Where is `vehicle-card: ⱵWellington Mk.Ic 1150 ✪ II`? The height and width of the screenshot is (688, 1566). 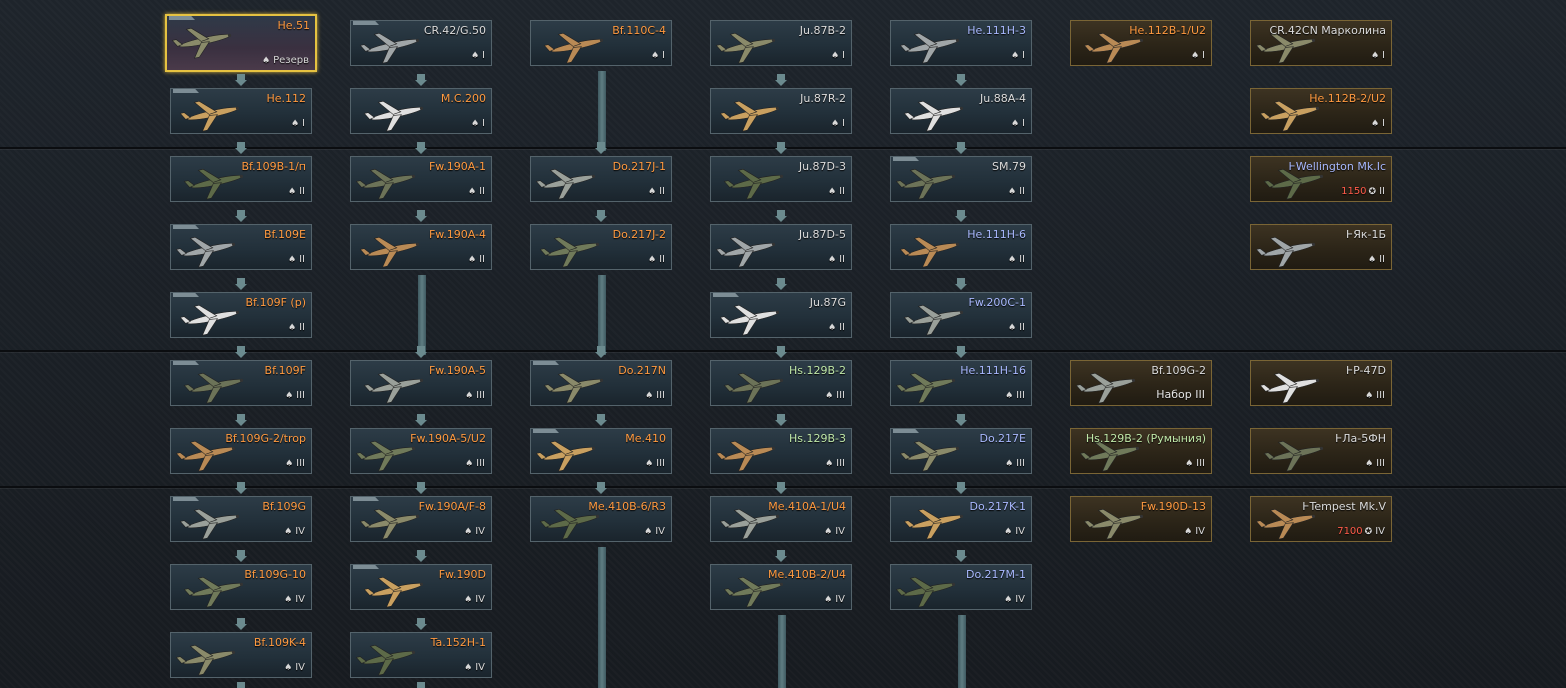
vehicle-card: ⱵWellington Mk.Ic 1150 ✪ II is located at coordinates (1321, 179).